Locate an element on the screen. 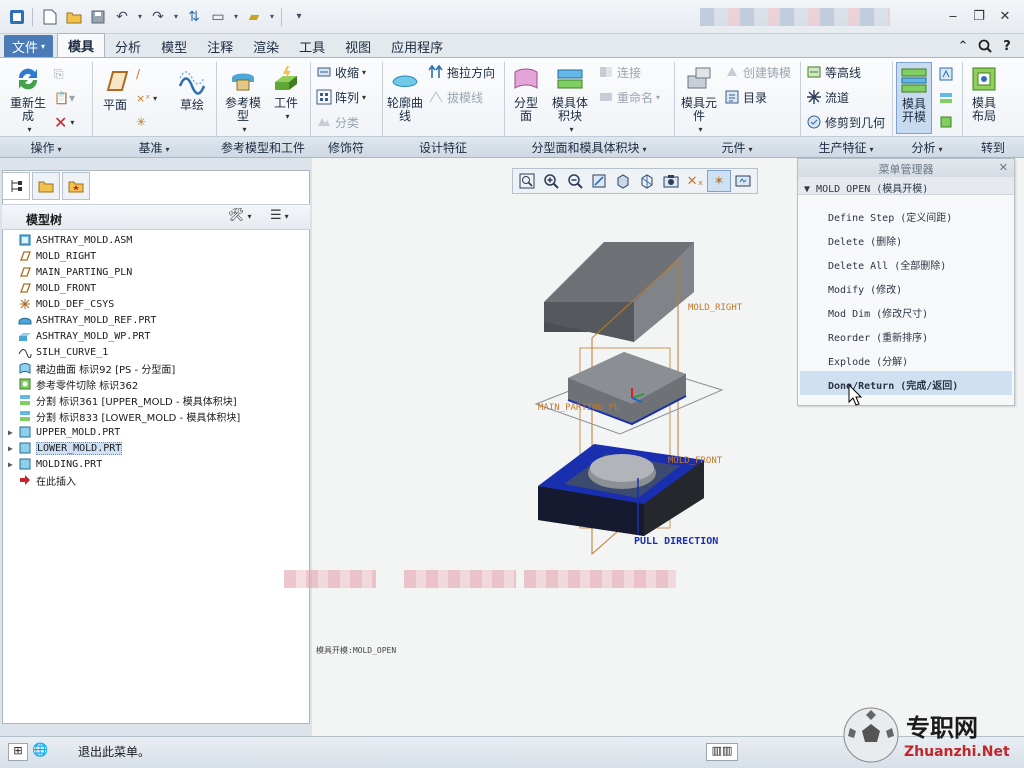 The image size is (1024, 768). zoom-out-icon is located at coordinates (575, 181).